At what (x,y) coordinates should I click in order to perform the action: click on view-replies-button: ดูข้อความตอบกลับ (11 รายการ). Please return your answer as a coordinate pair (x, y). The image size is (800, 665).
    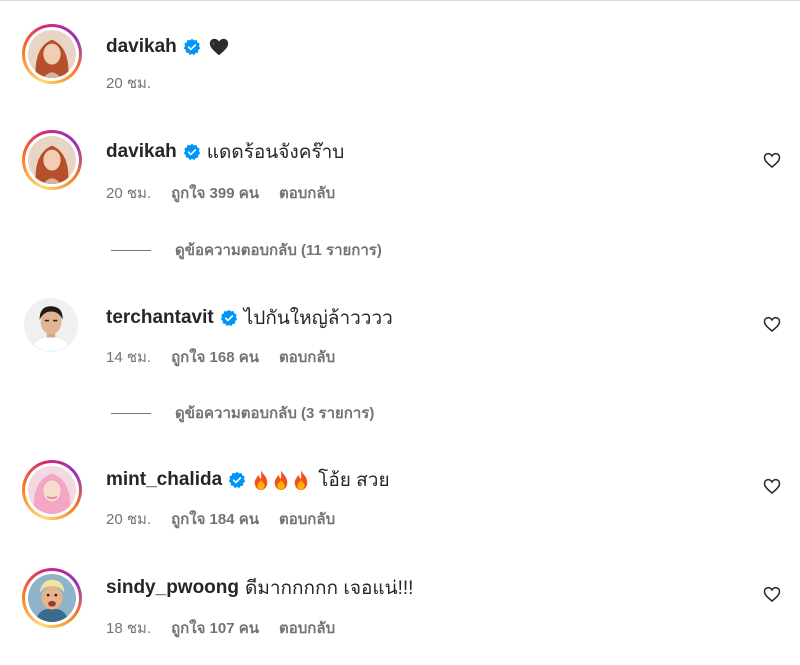
    Looking at the image, I should click on (246, 250).